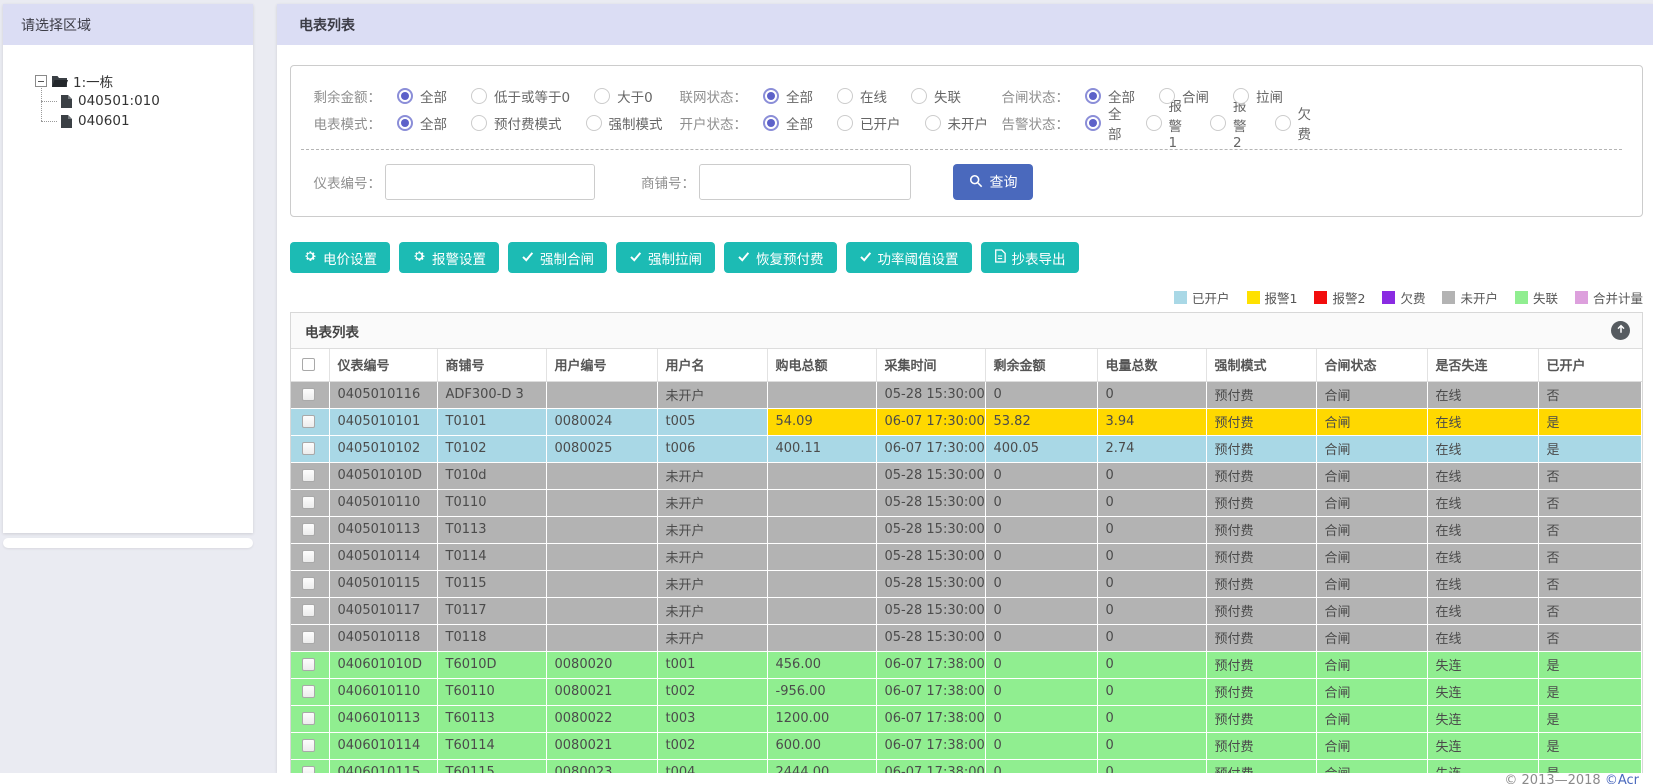 The width and height of the screenshot is (1653, 784). Describe the element at coordinates (665, 257) in the screenshot. I see `action-button: 强制拉闸` at that location.